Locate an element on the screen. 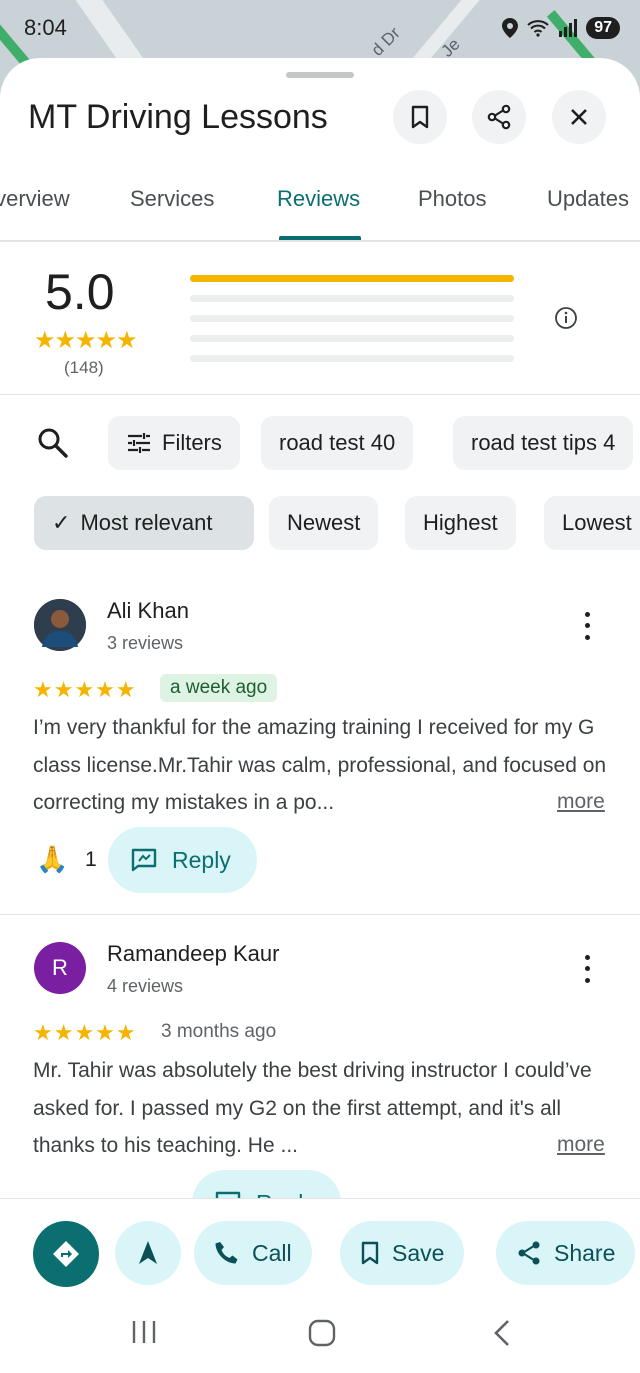 Image resolution: width=640 pixels, height=1373 pixels. tab-photos: Photos is located at coordinates (452, 199).